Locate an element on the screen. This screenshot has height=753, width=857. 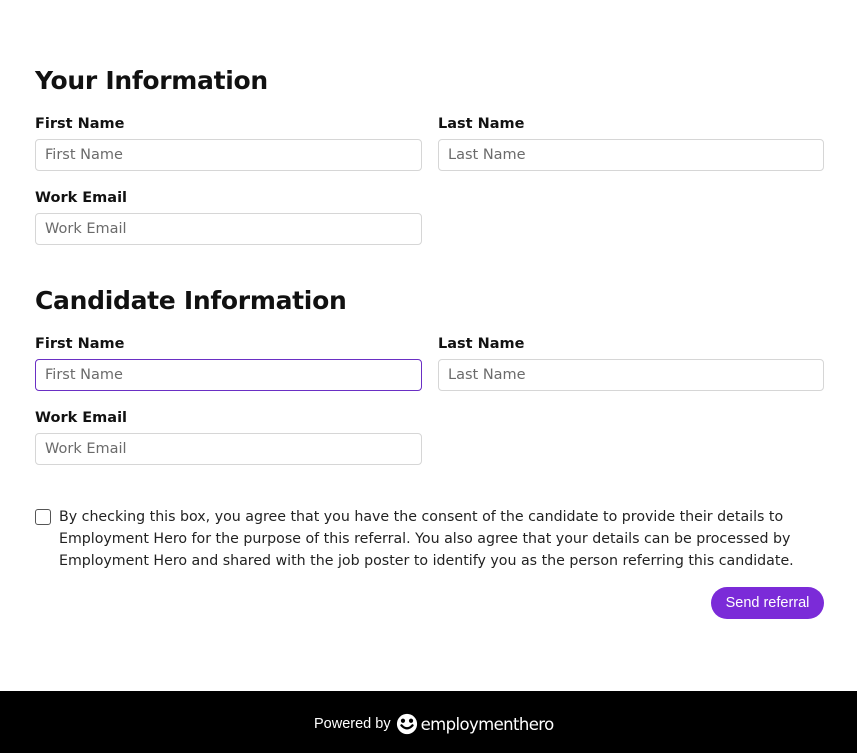
candidate-work-email-label: Work Email is located at coordinates (81, 418).